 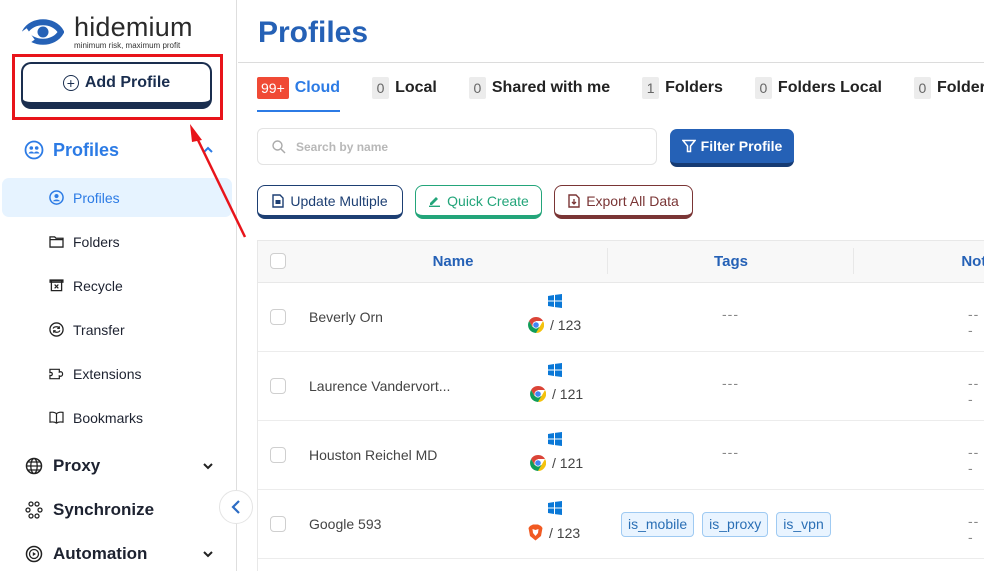 I want to click on brand-logo: hidemium minimum risk, maximum profit, so click(x=107, y=32).